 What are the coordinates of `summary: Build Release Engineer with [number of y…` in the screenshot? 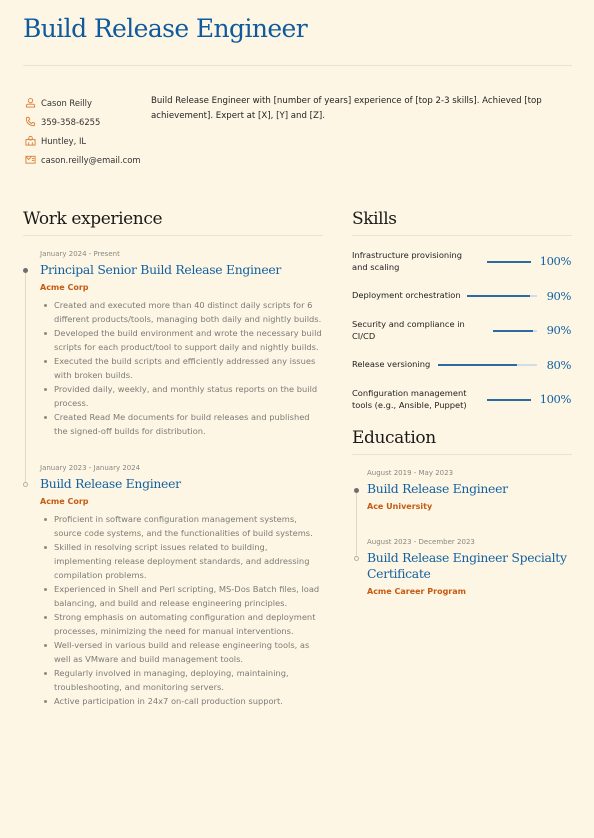 It's located at (346, 108).